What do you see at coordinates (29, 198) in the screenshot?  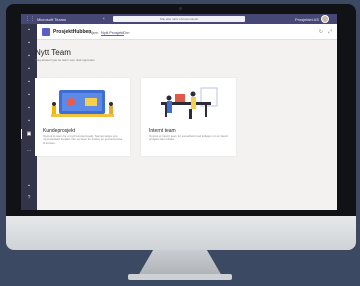 I see `help-icon: ?` at bounding box center [29, 198].